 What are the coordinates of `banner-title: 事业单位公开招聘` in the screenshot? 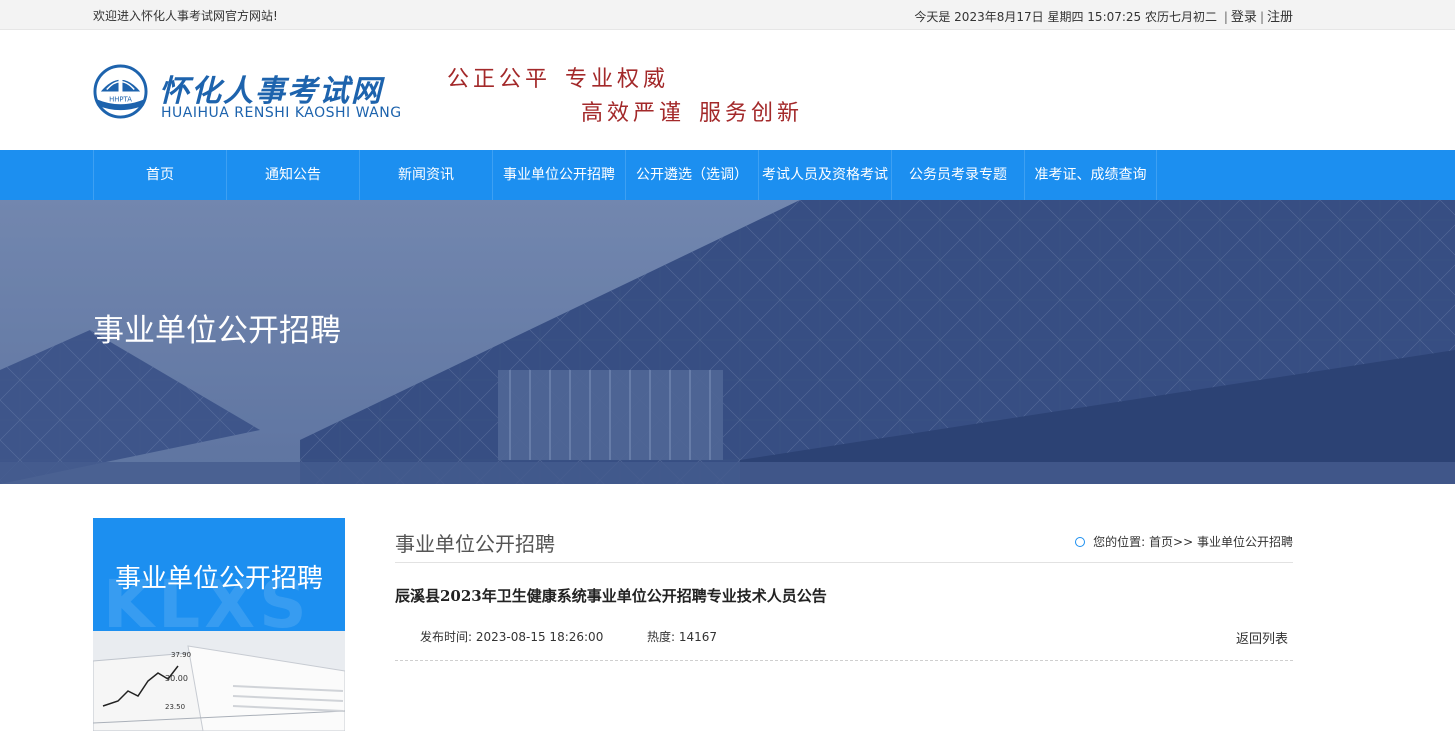 It's located at (217, 331).